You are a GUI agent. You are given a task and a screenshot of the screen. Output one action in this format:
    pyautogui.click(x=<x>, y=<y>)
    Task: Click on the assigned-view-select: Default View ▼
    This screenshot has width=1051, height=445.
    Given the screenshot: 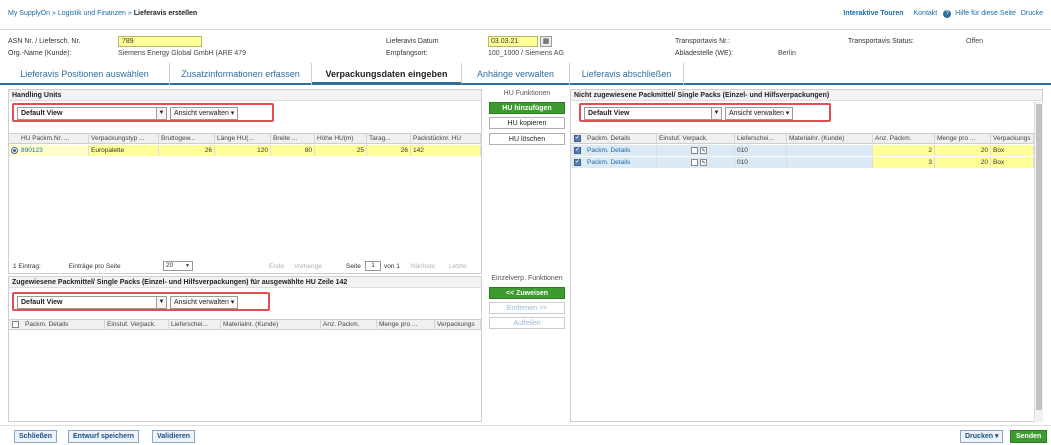 What is the action you would take?
    pyautogui.click(x=92, y=302)
    